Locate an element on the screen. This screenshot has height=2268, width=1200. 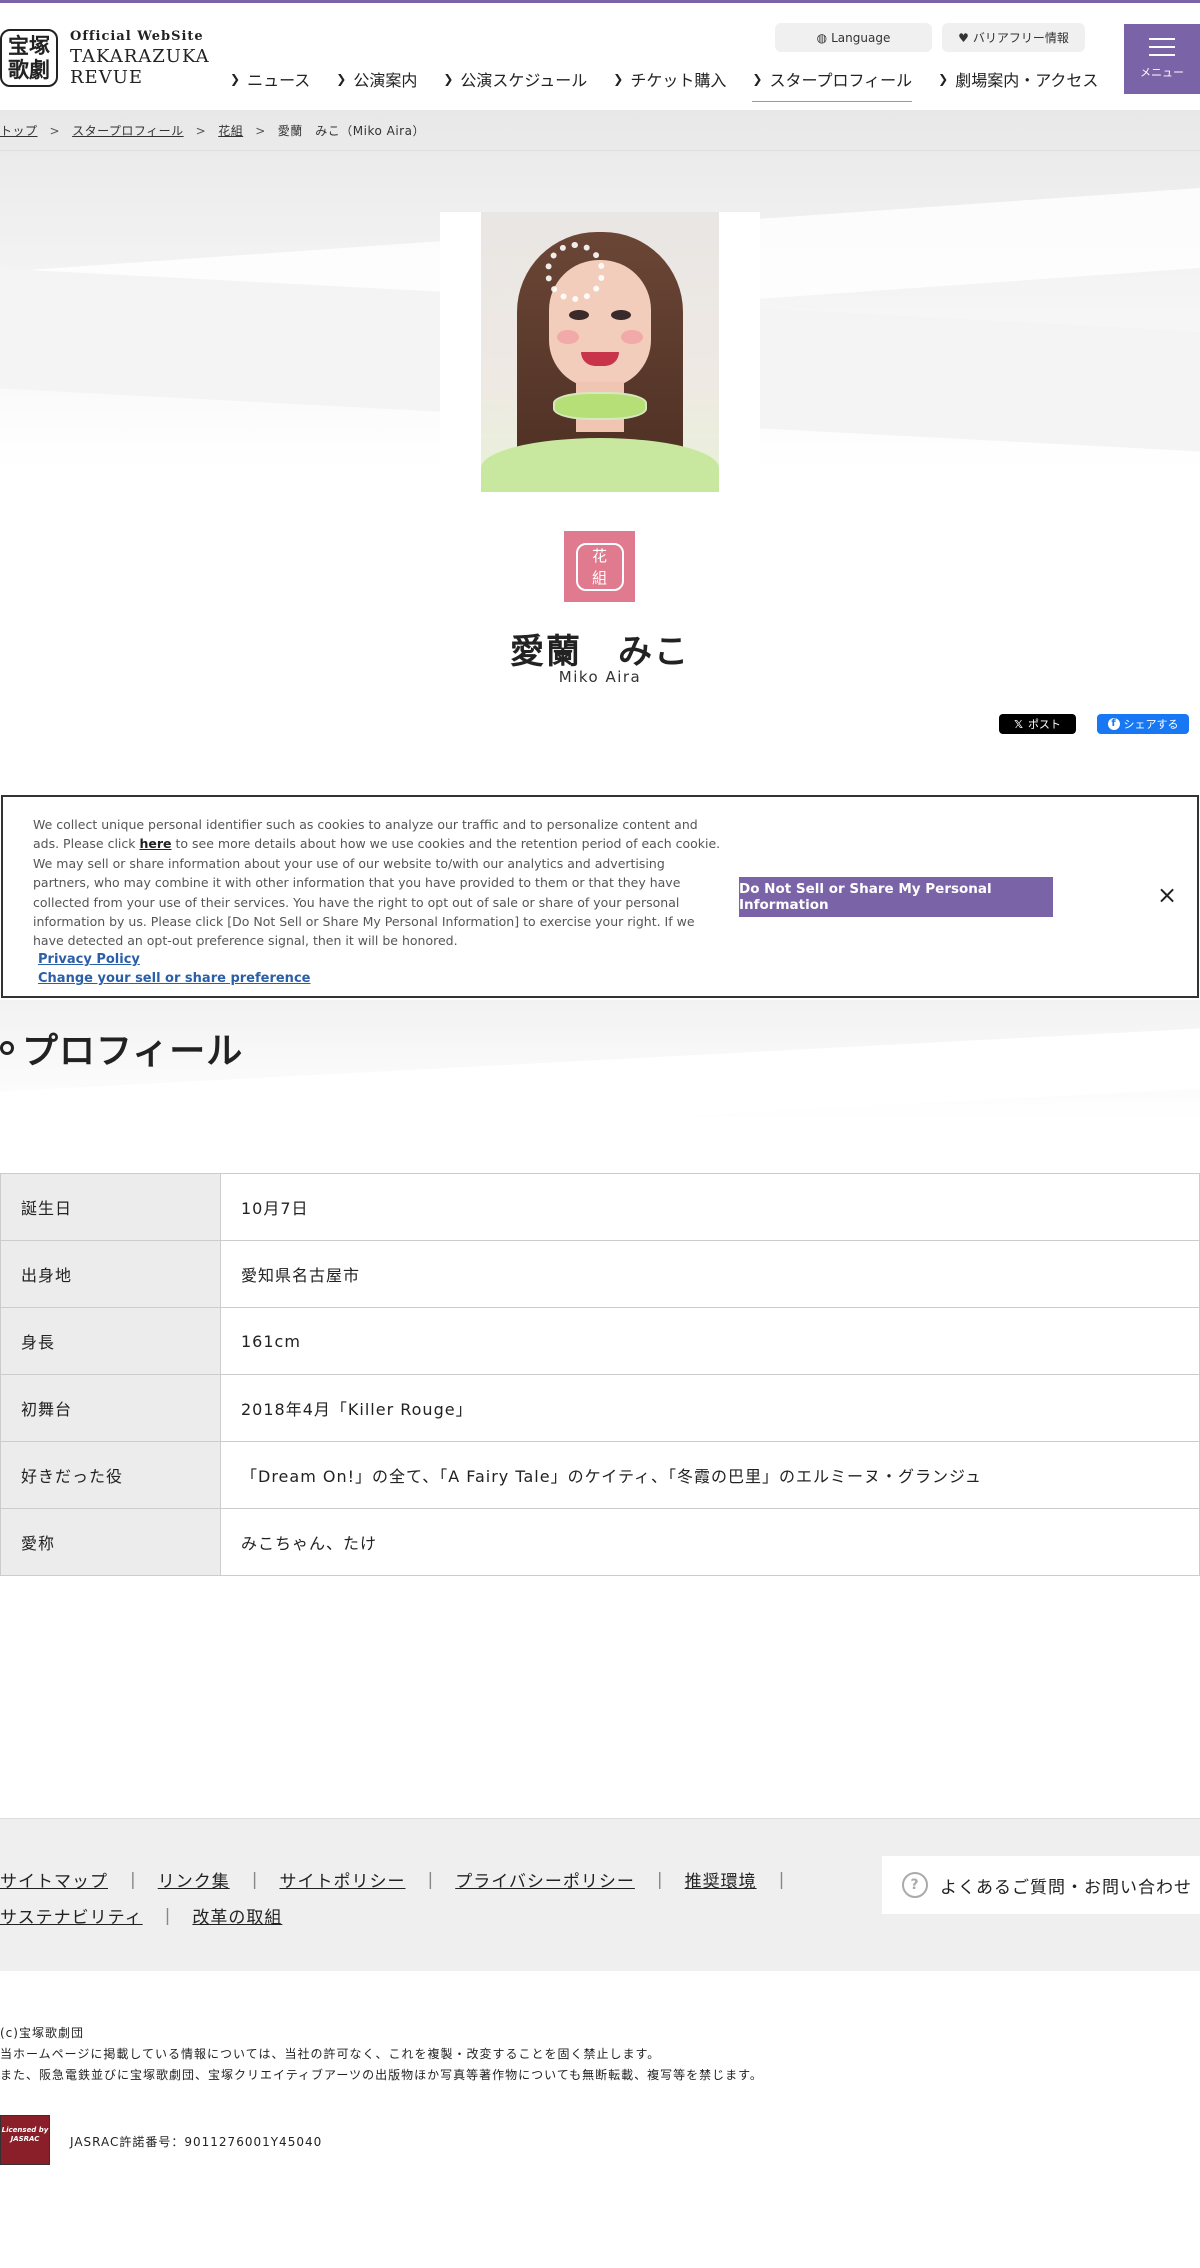
breadcrumb-divider is located at coordinates (600, 150).